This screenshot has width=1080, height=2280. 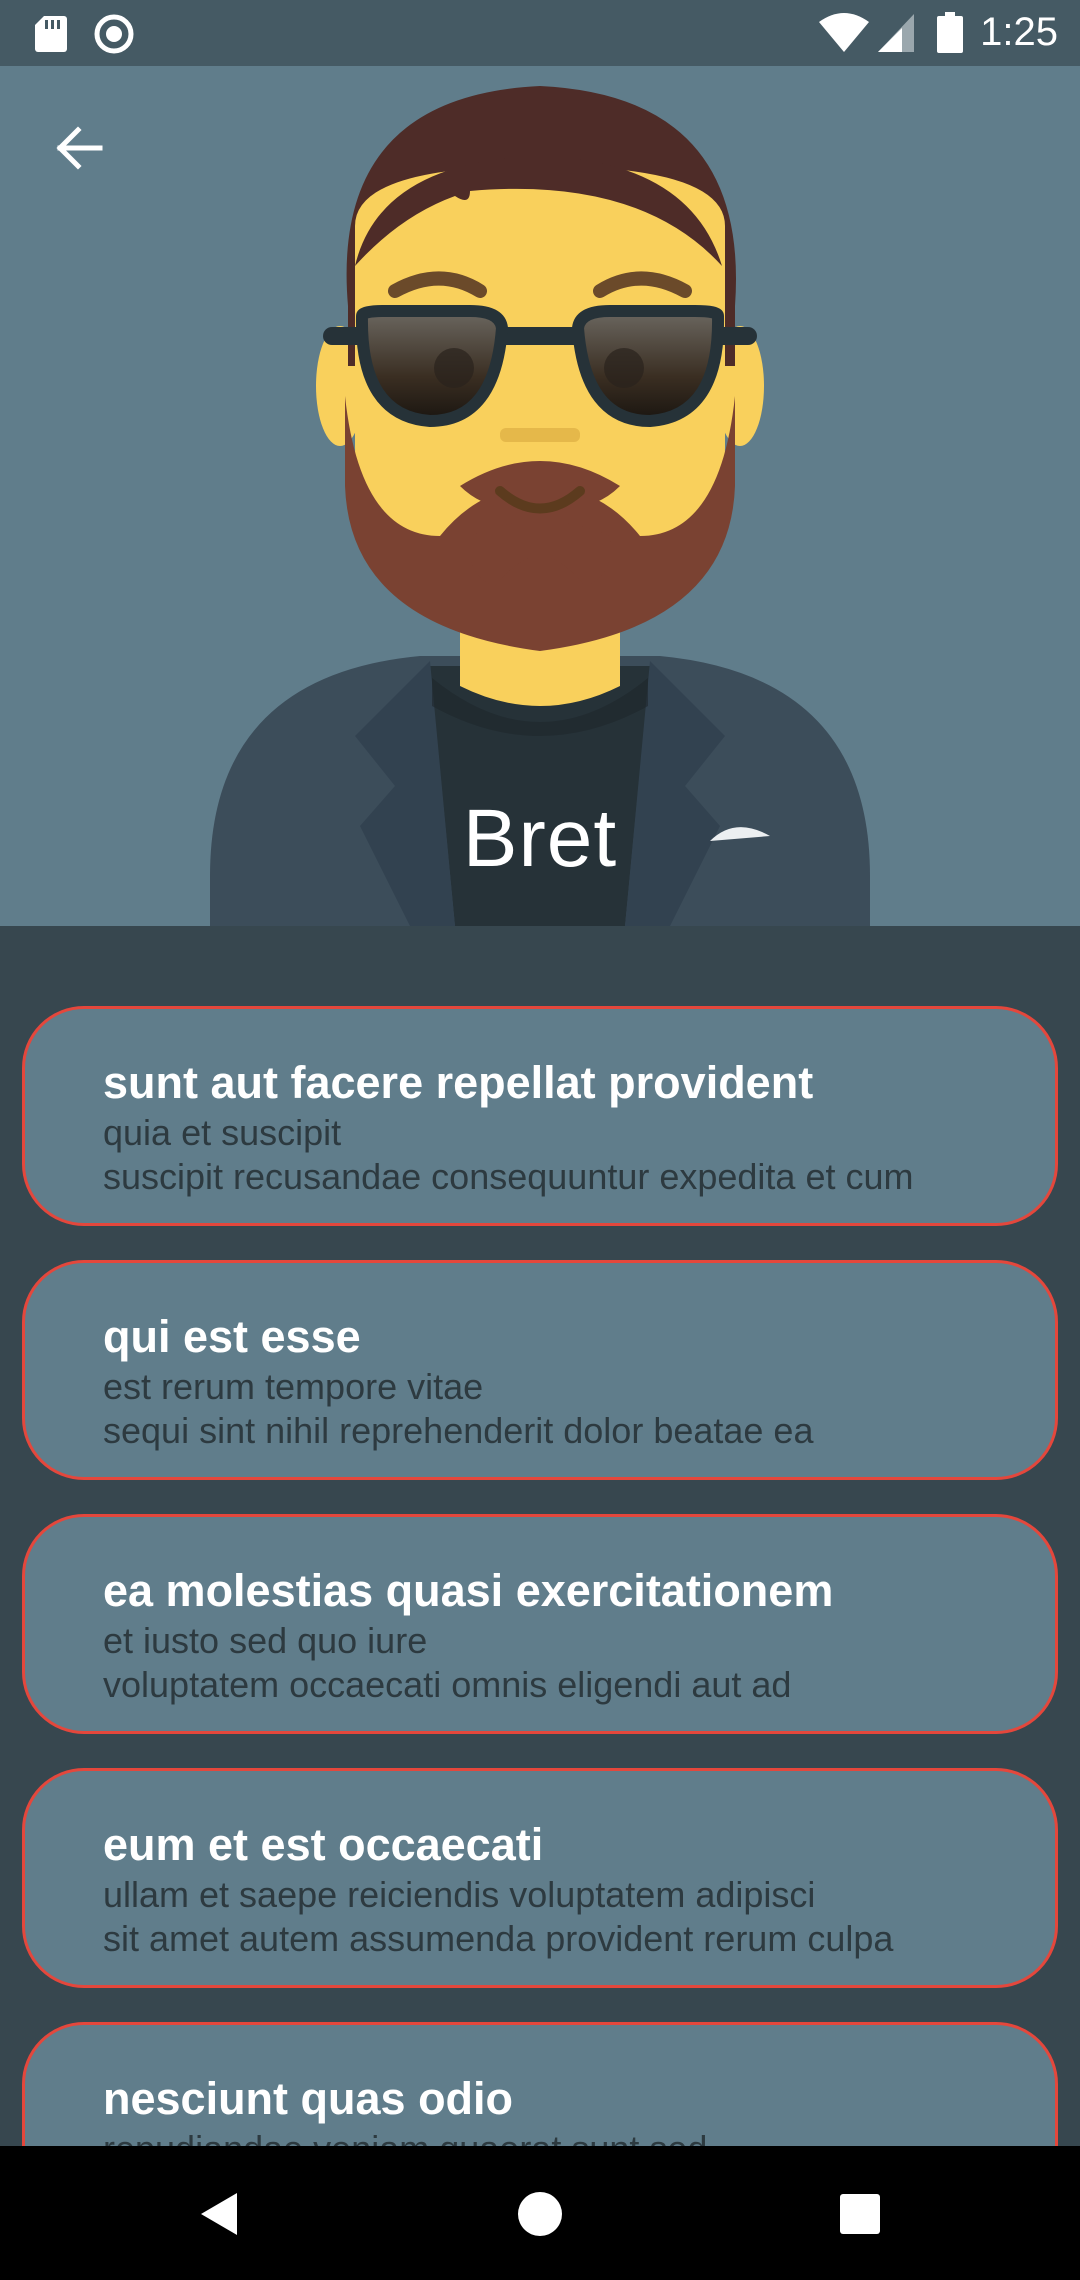 What do you see at coordinates (896, 33) in the screenshot?
I see `signal-icon` at bounding box center [896, 33].